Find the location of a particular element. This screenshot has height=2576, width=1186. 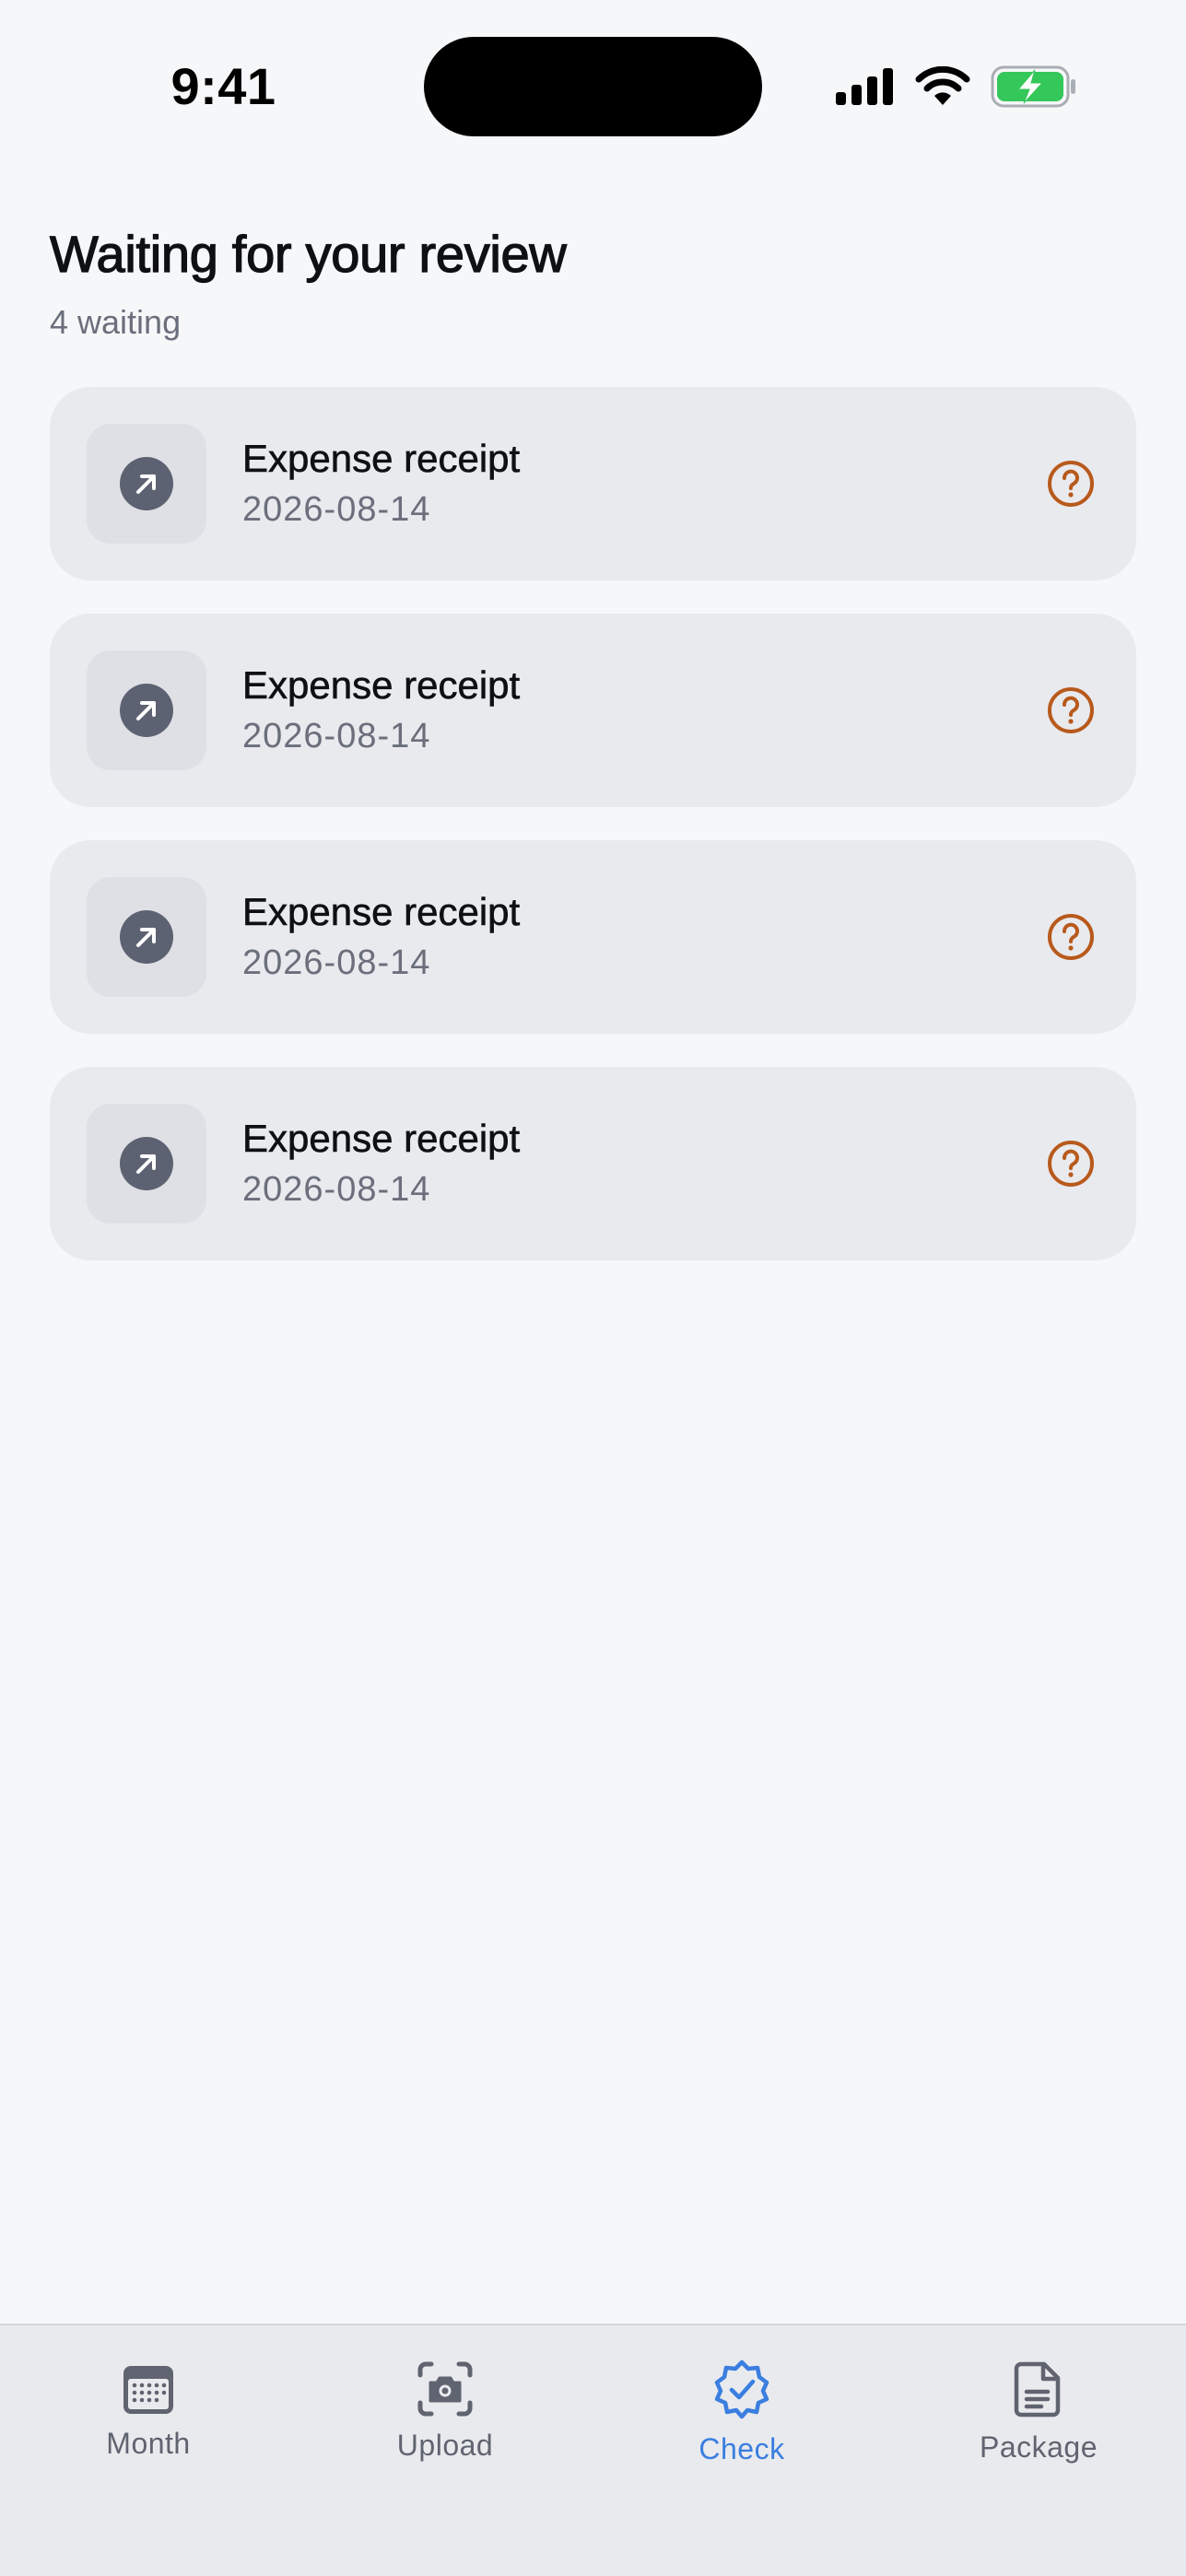

tab-check: Check is located at coordinates (741, 2417).